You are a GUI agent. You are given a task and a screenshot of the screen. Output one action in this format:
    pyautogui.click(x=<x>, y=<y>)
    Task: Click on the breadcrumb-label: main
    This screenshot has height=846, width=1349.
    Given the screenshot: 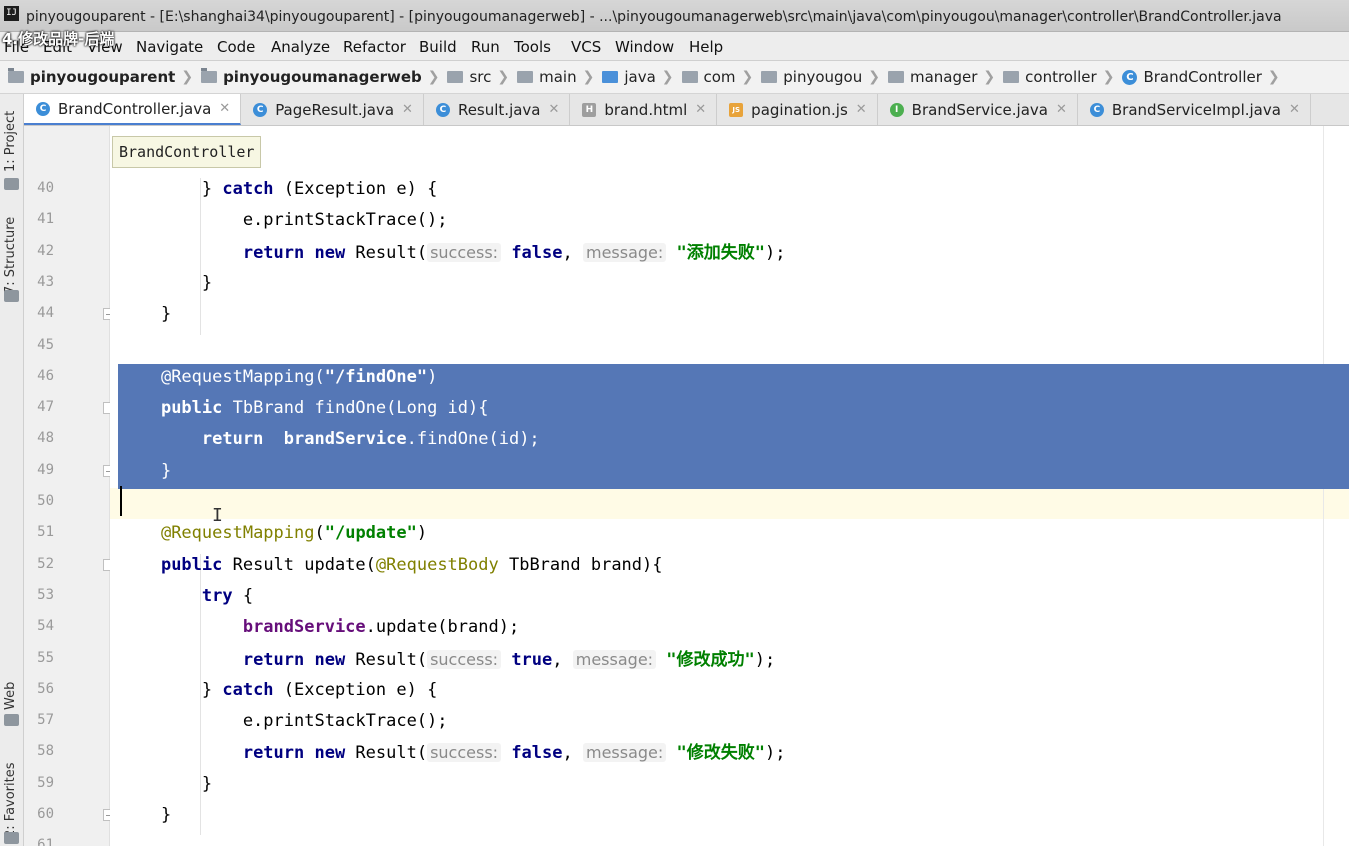 What is the action you would take?
    pyautogui.click(x=558, y=77)
    